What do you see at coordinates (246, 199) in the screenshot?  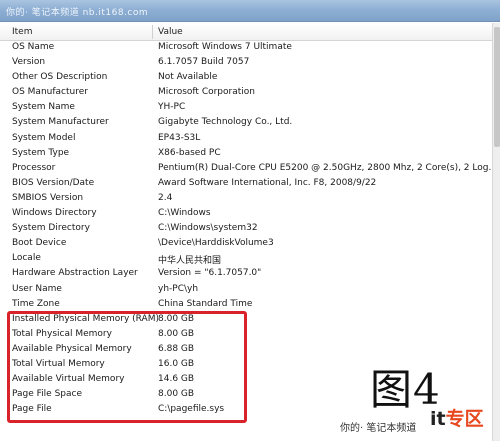 I see `table-row: SMBIOS Version 2.4` at bounding box center [246, 199].